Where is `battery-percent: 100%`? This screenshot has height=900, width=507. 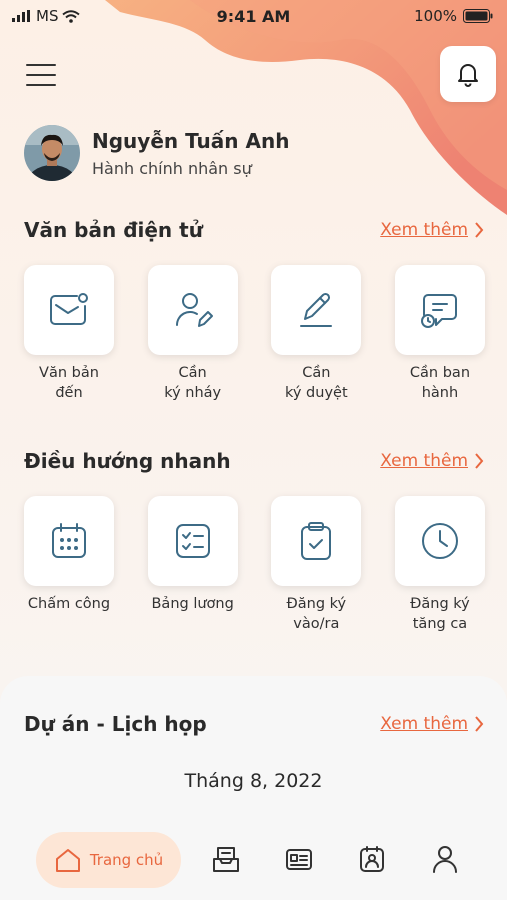
battery-percent: 100% is located at coordinates (435, 16).